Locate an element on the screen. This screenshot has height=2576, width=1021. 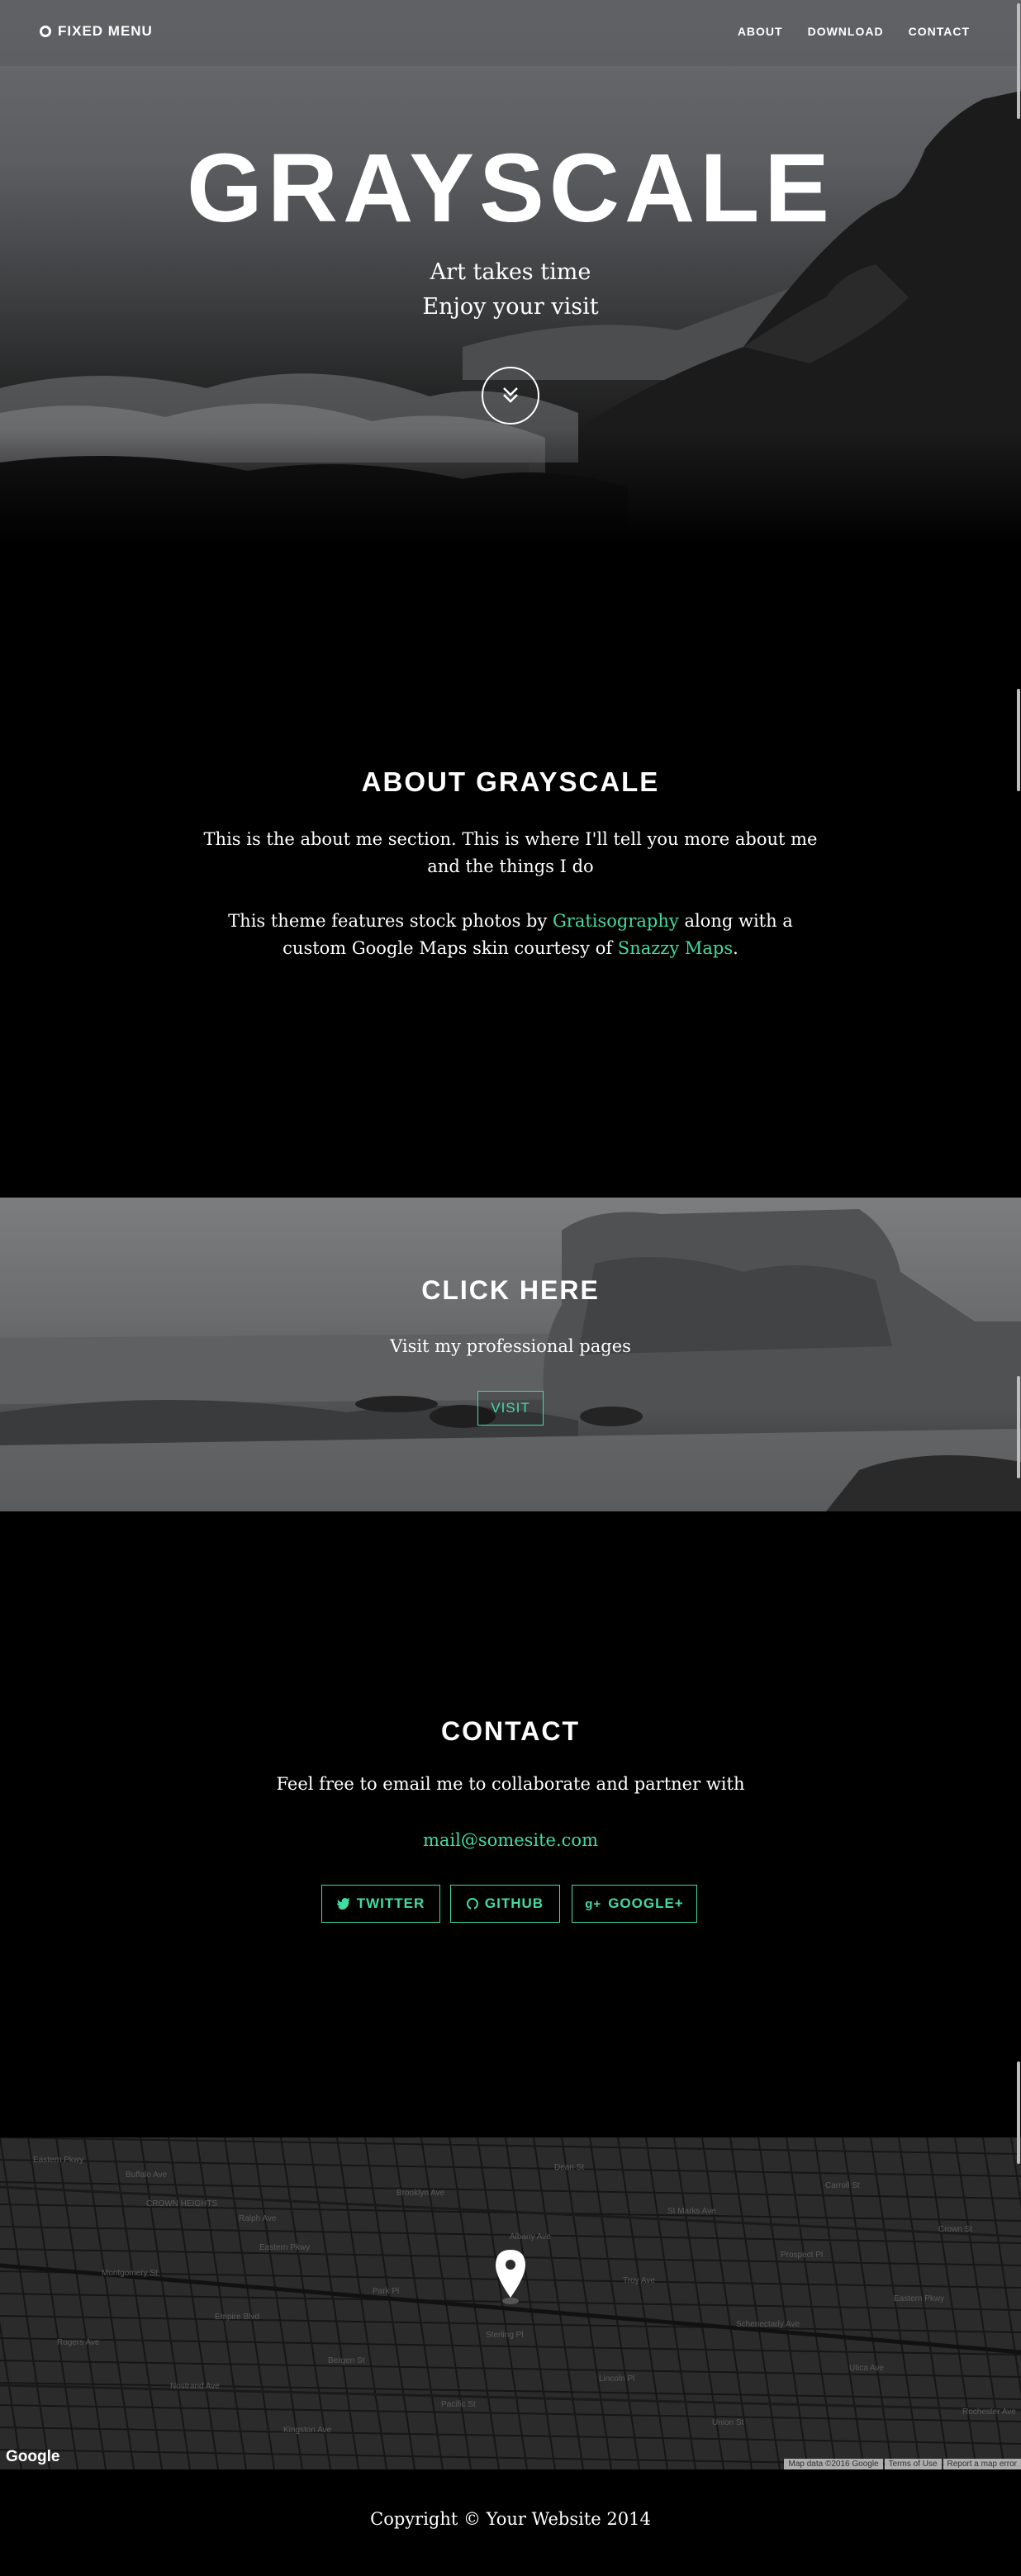
hero-title: GRAYSCALE is located at coordinates (510, 188).